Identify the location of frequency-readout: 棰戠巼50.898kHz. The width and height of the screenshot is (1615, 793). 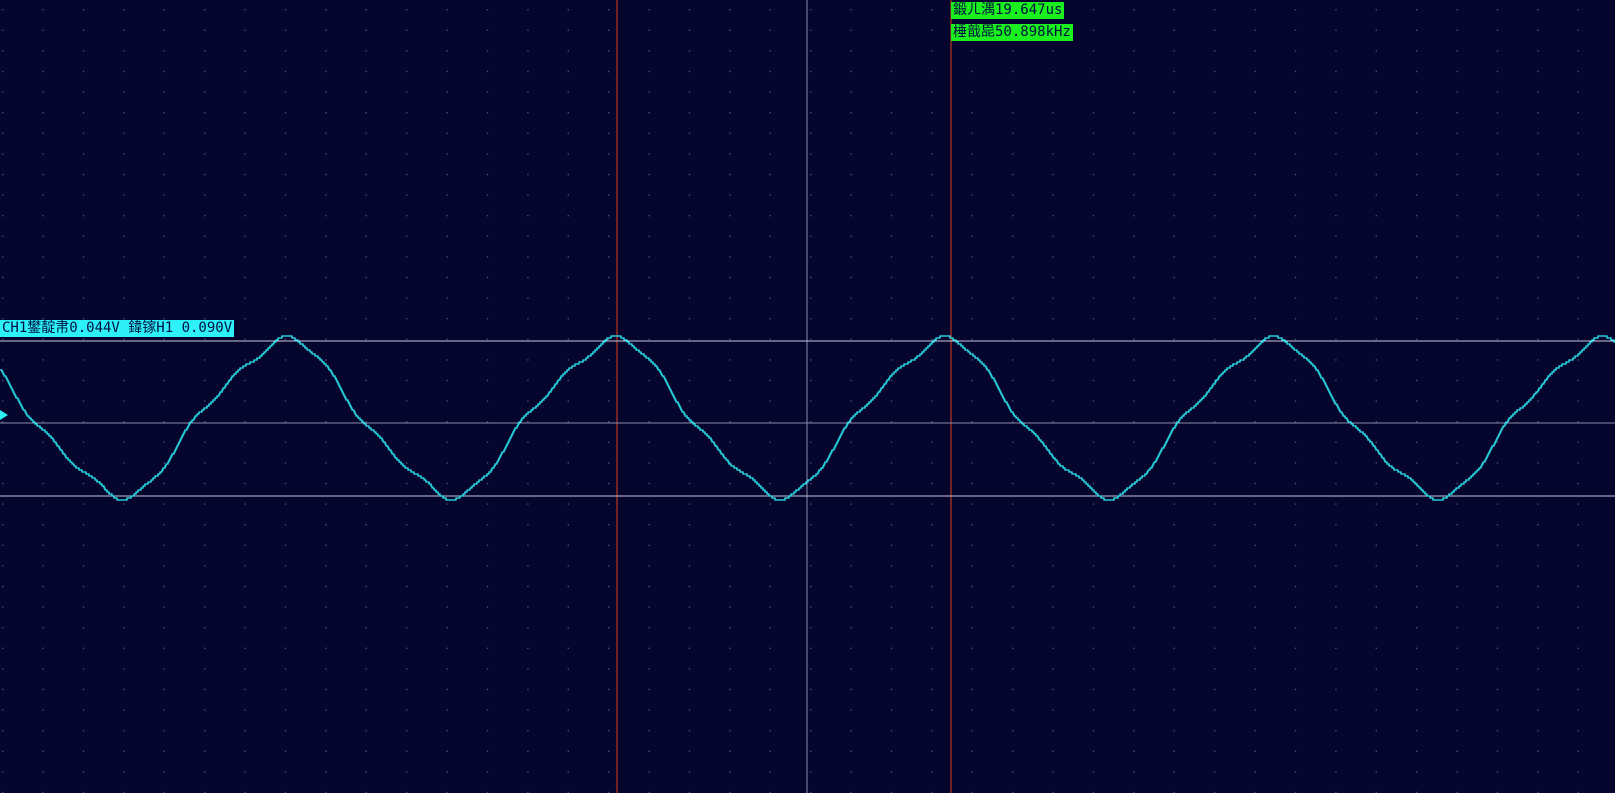
(1012, 32).